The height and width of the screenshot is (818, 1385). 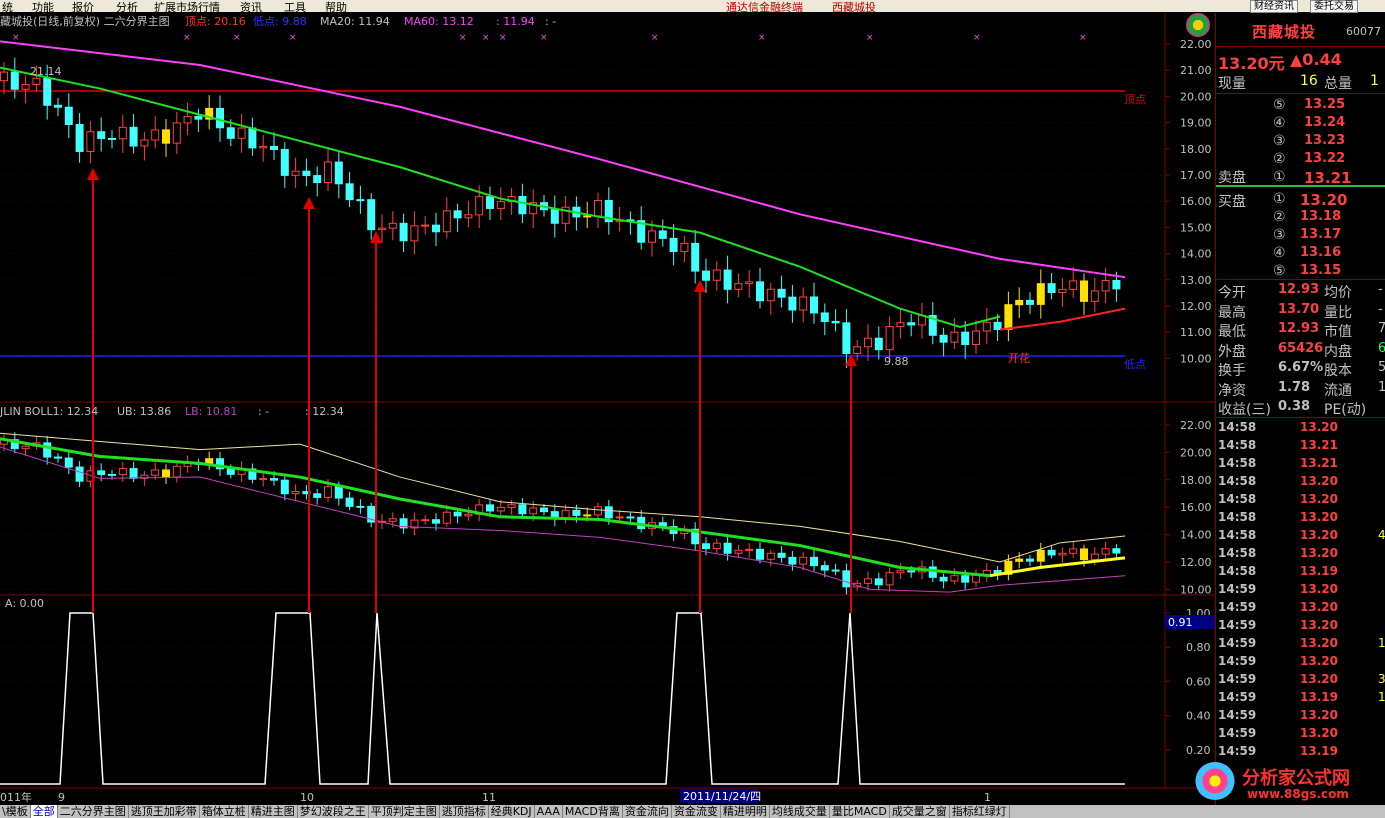 I want to click on tab-indicator-14: 精进明明, so click(x=745, y=811).